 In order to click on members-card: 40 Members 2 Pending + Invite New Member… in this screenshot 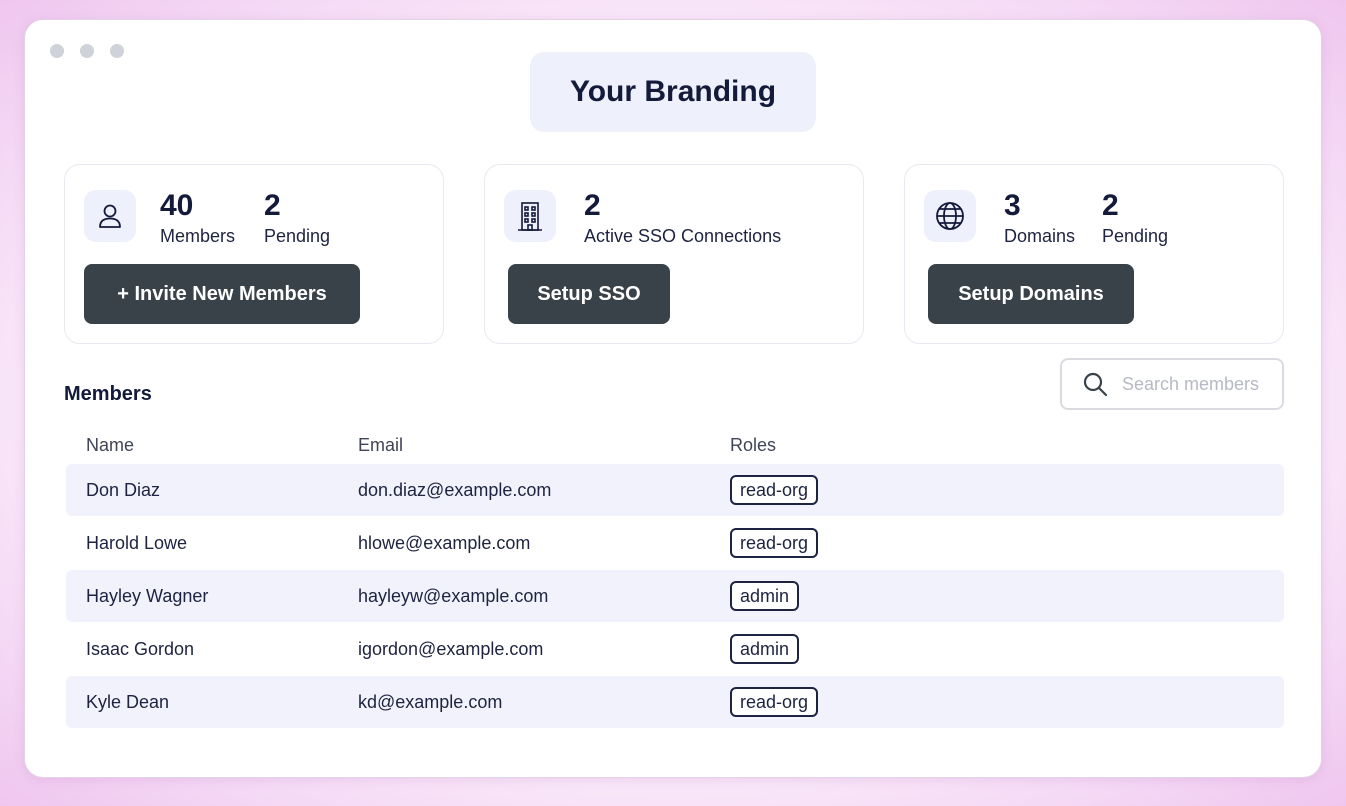, I will do `click(254, 254)`.